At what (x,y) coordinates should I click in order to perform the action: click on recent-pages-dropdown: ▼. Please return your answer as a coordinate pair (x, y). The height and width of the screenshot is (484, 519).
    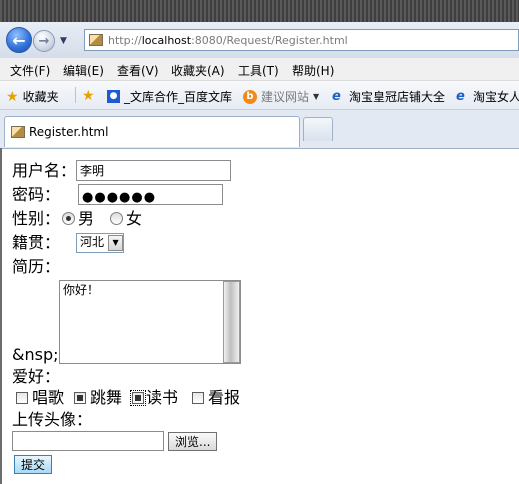
    Looking at the image, I should click on (63, 41).